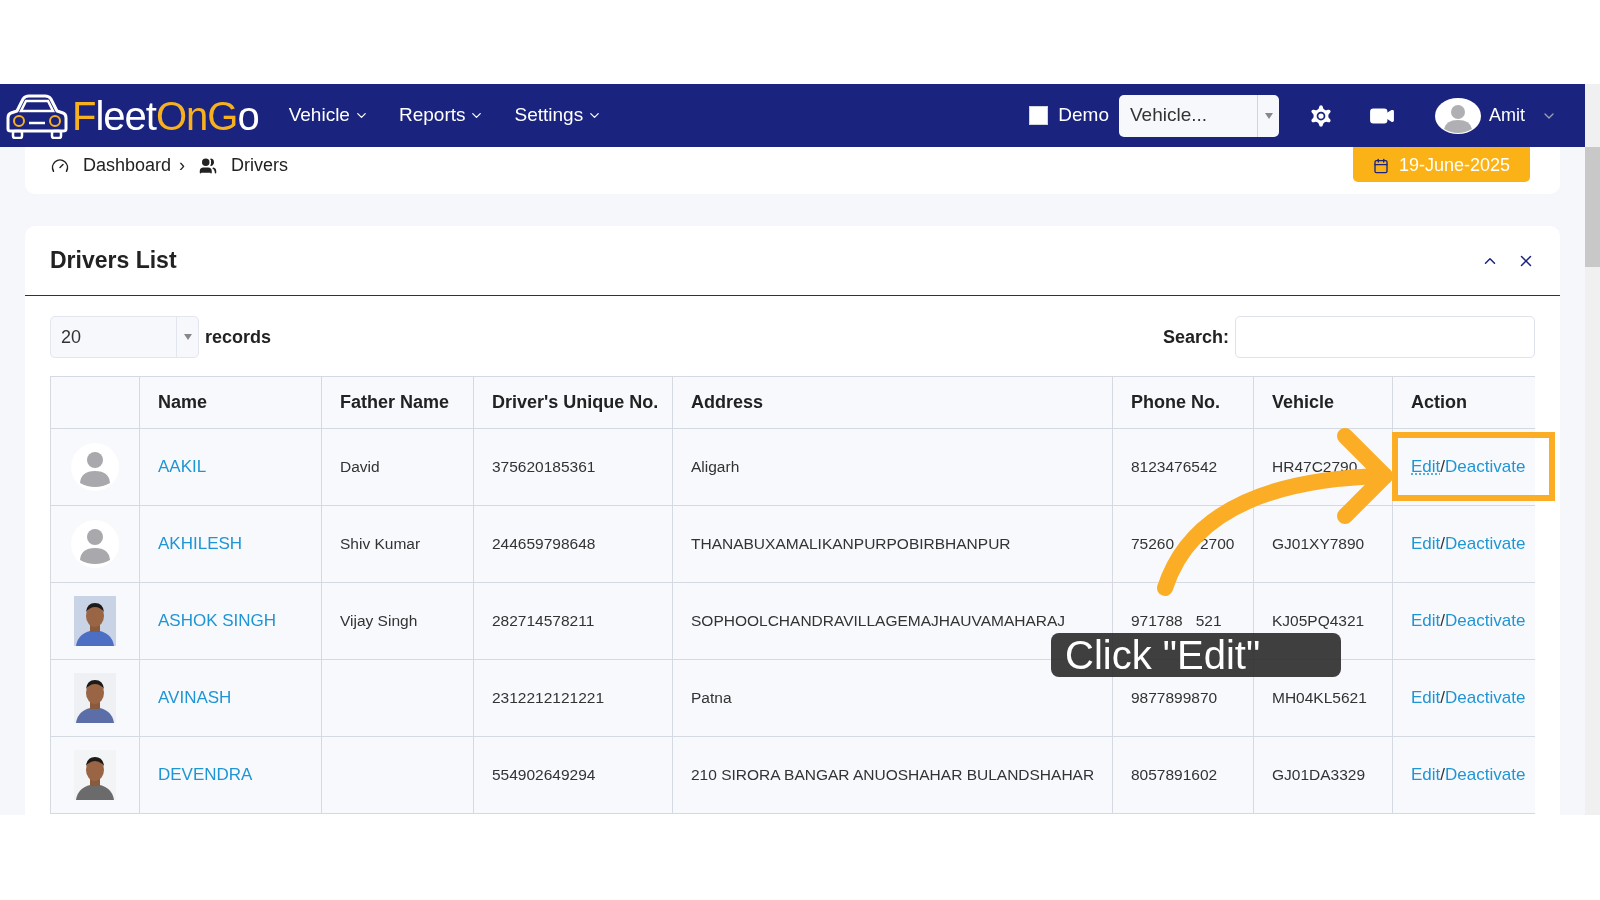 This screenshot has height=900, width=1600. Describe the element at coordinates (851, 544) in the screenshot. I see `table-cell-text: THANABUXAMALIKANPURPOBIRBHANPUR` at that location.